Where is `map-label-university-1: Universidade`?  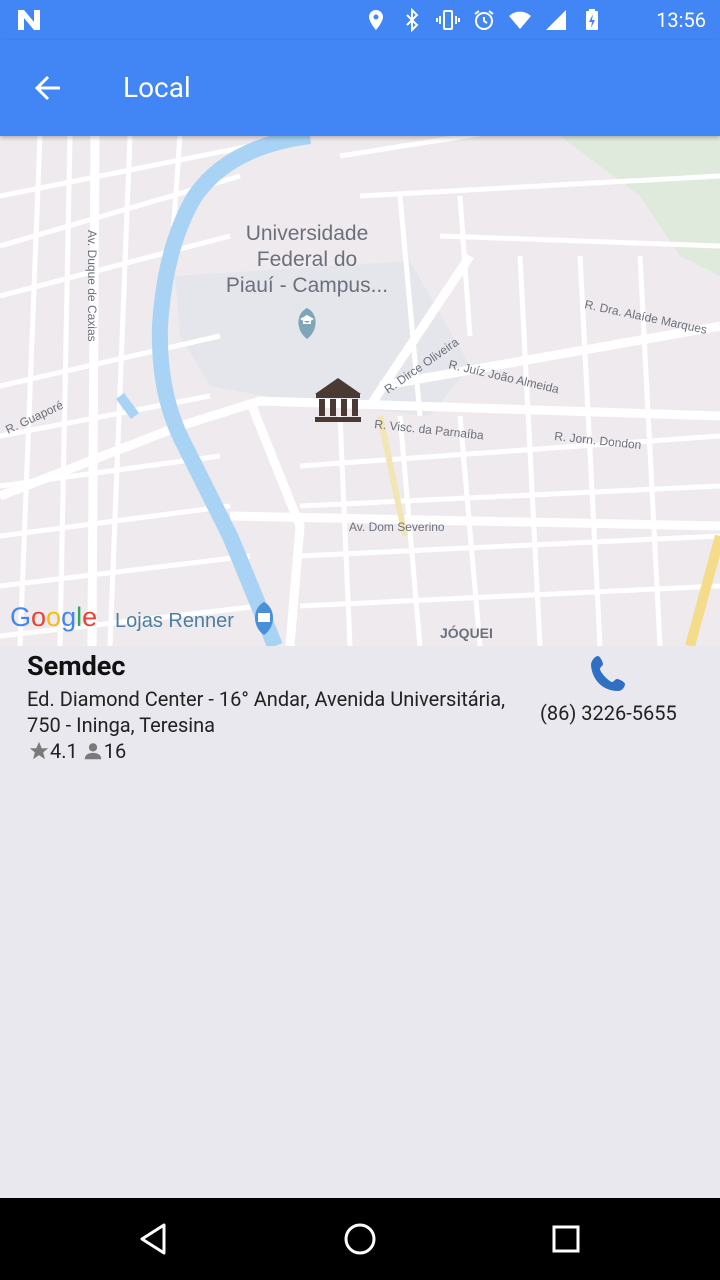 map-label-university-1: Universidade is located at coordinates (307, 233).